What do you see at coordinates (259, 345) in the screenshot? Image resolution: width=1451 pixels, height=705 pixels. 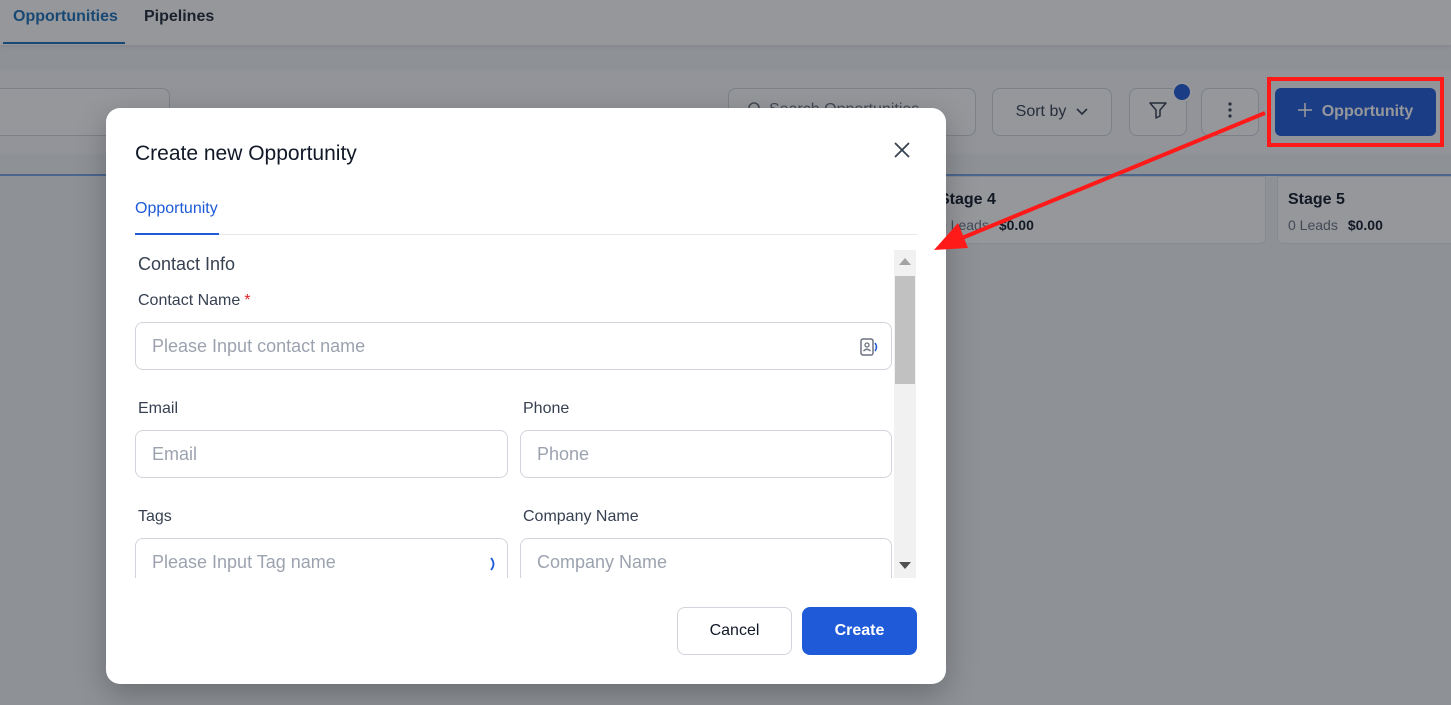 I see `contact-name-placeholder: Please Input contact name` at bounding box center [259, 345].